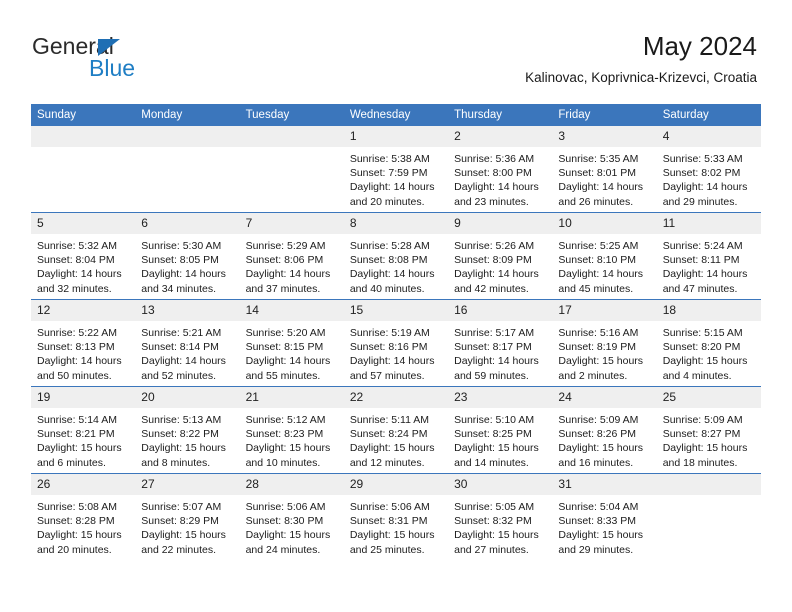 The height and width of the screenshot is (612, 792). Describe the element at coordinates (491, 375) in the screenshot. I see `daylight-duration-line2: and 59 minutes.` at that location.